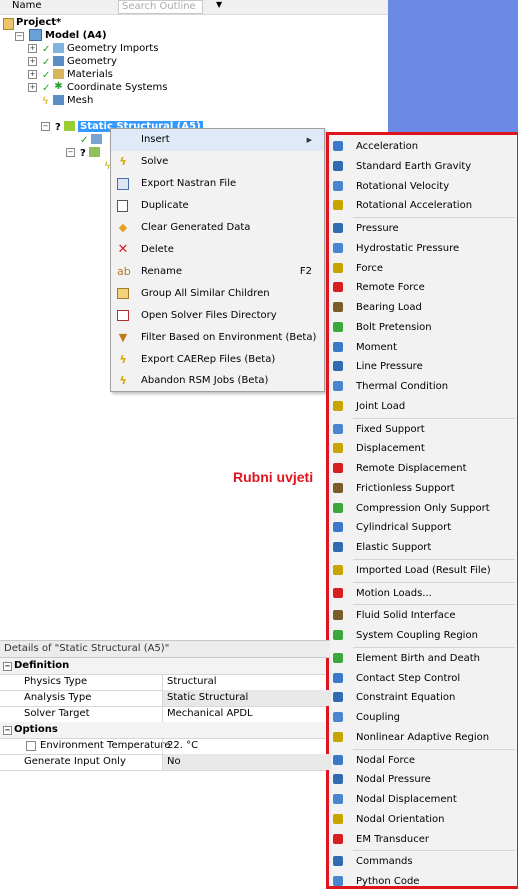 This screenshot has width=518, height=892. What do you see at coordinates (423, 348) in the screenshot?
I see `submenu-item-moment: Moment` at bounding box center [423, 348].